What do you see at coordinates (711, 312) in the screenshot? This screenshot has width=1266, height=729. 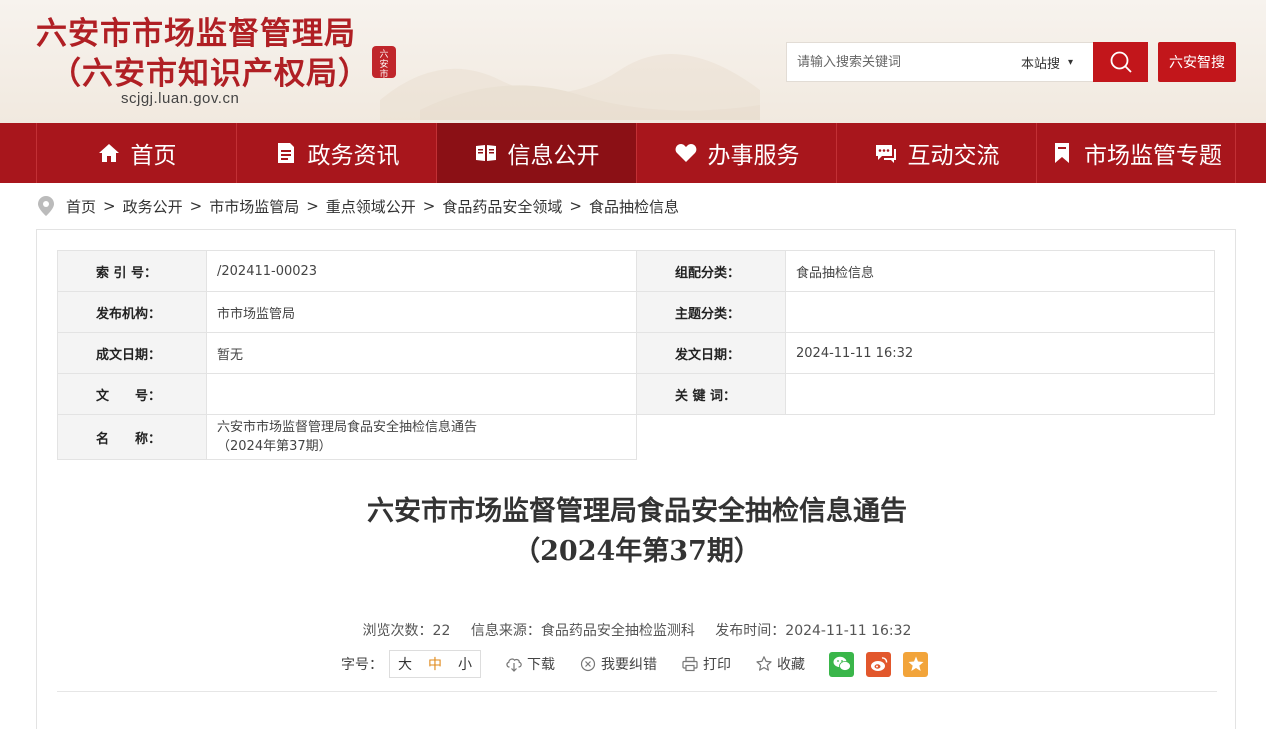 I see `topic-label: 主题分类：` at bounding box center [711, 312].